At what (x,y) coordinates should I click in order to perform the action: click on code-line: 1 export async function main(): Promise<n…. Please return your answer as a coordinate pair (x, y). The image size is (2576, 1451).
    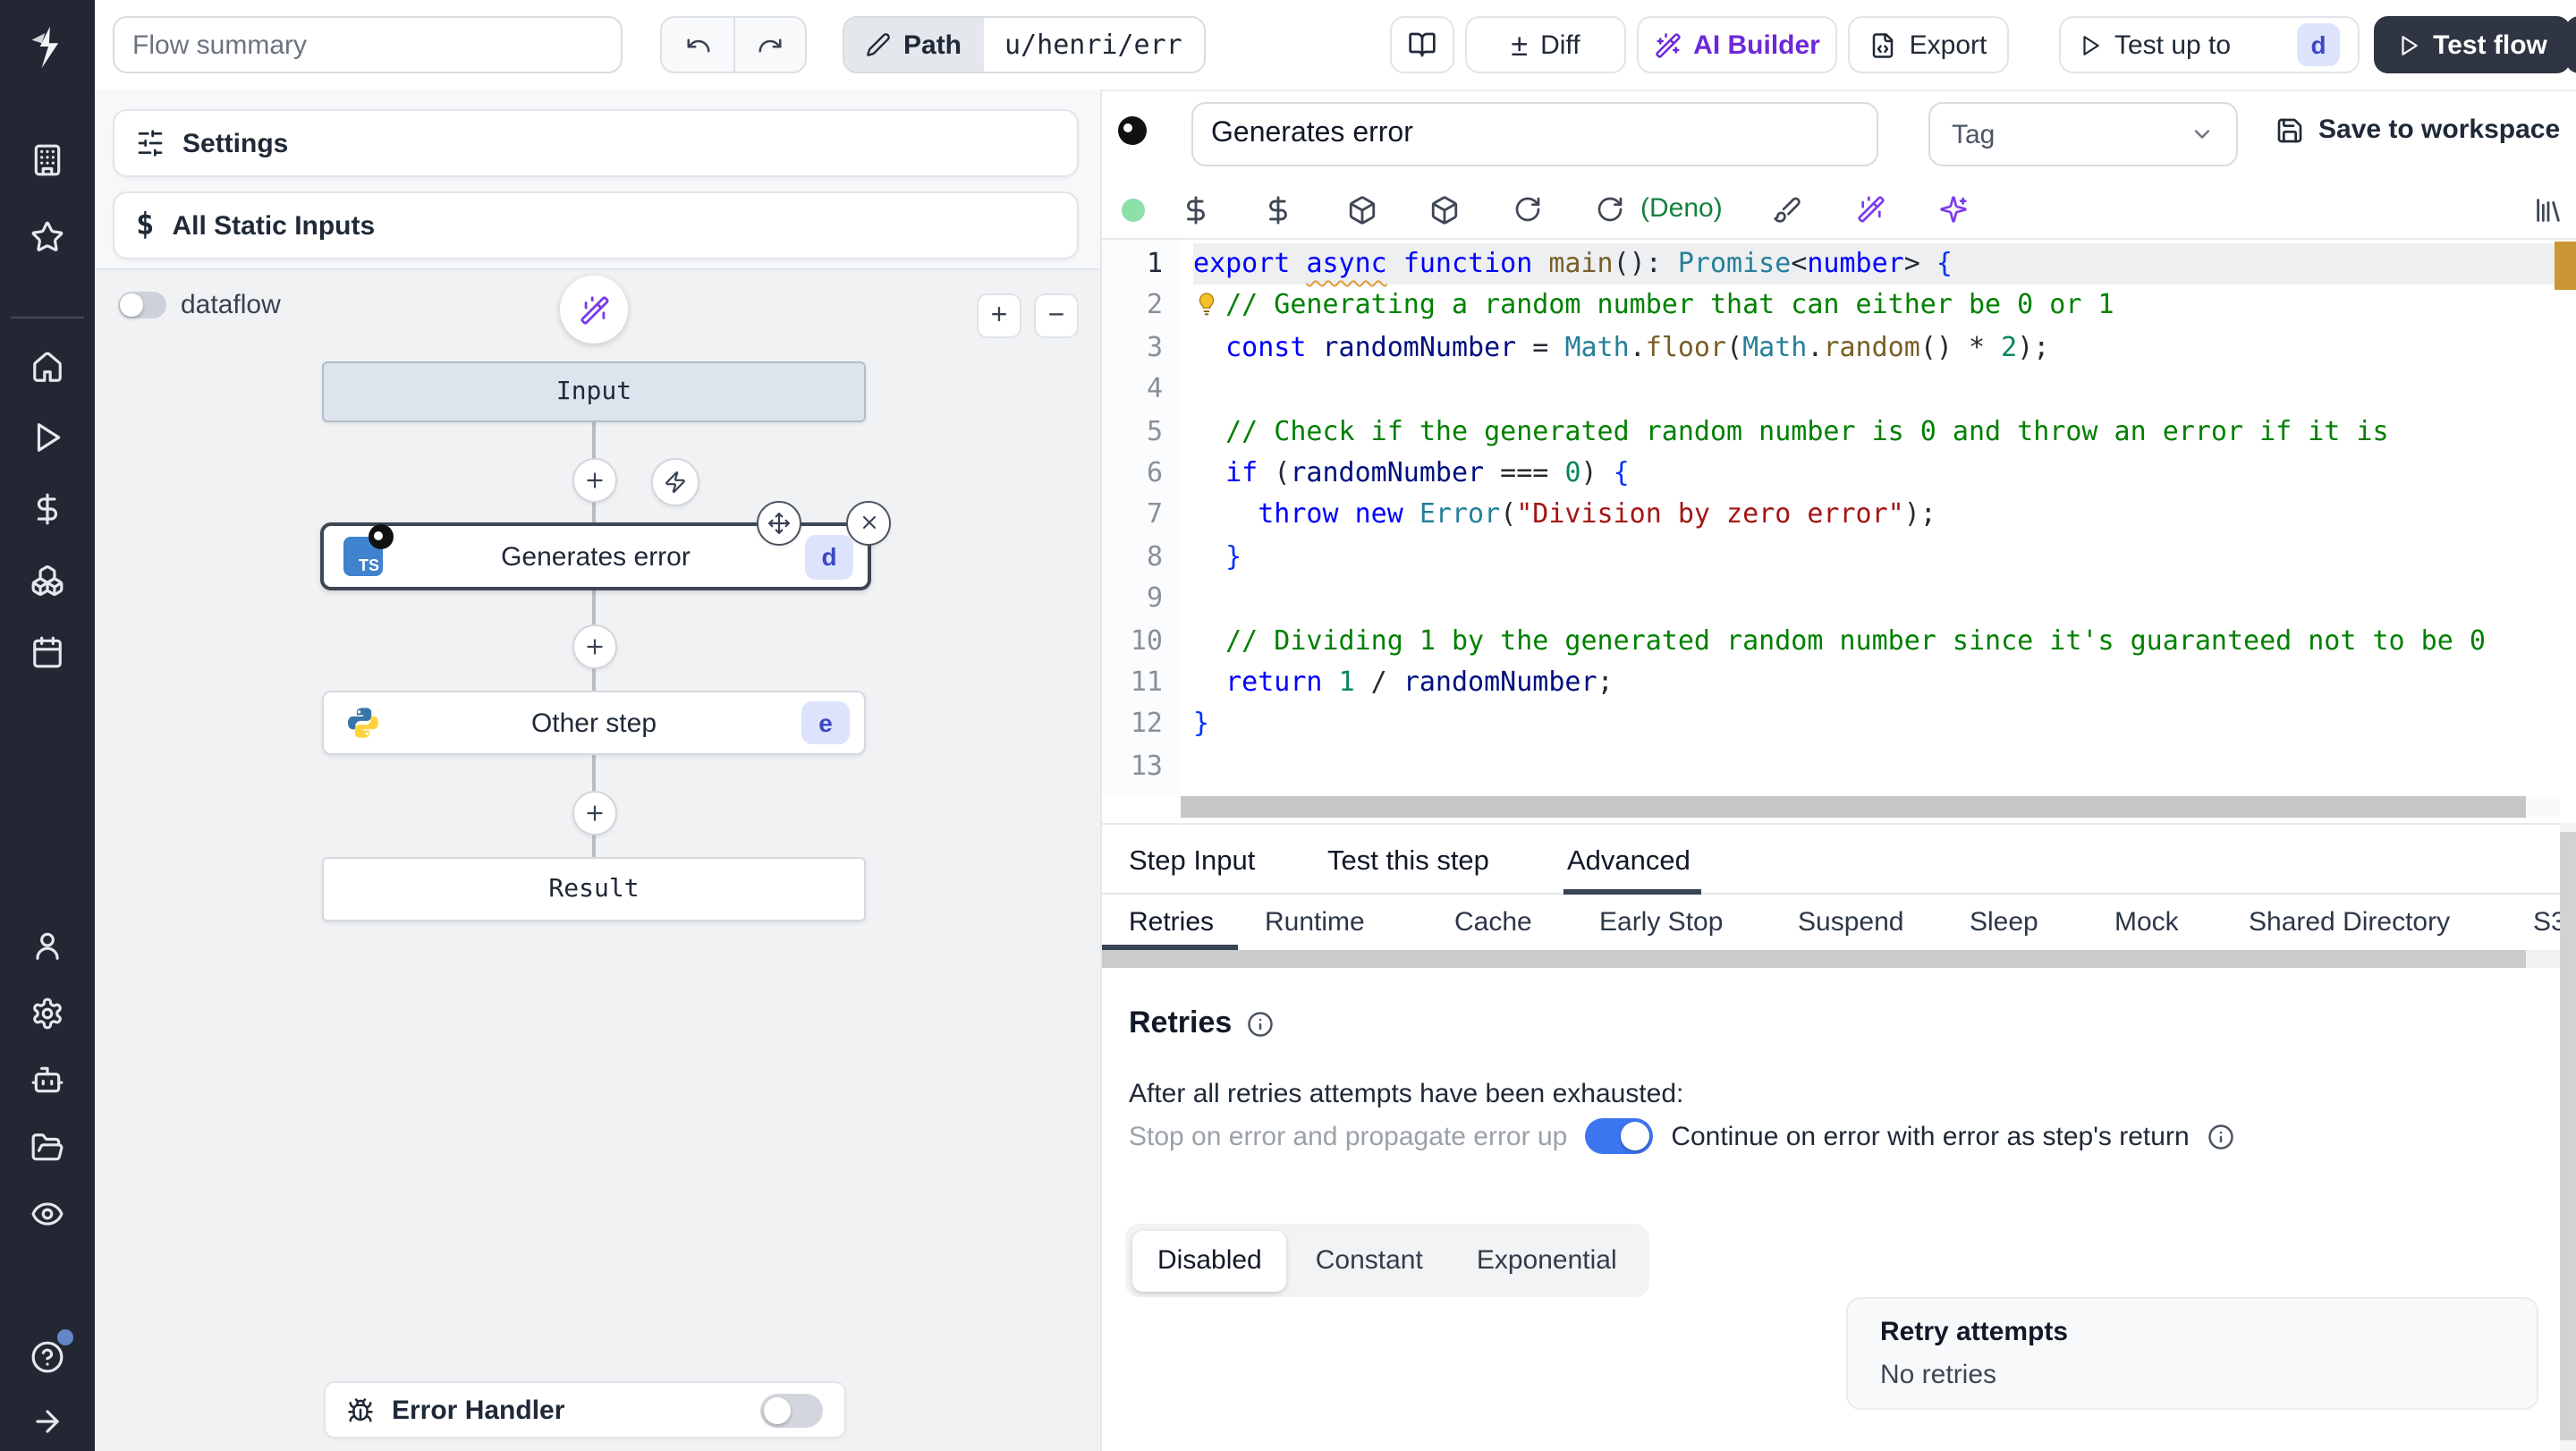
    Looking at the image, I should click on (1839, 264).